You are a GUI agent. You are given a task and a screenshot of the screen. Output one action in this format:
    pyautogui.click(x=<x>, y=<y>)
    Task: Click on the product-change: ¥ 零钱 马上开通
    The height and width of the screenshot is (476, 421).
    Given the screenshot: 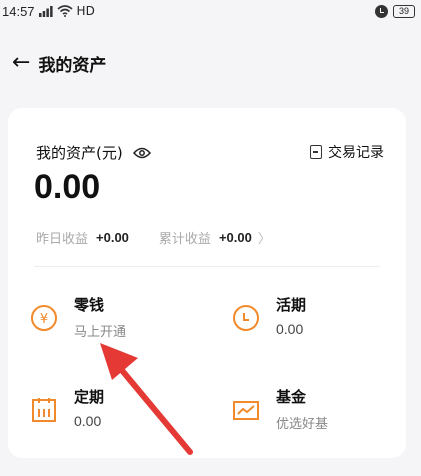 What is the action you would take?
    pyautogui.click(x=78, y=317)
    